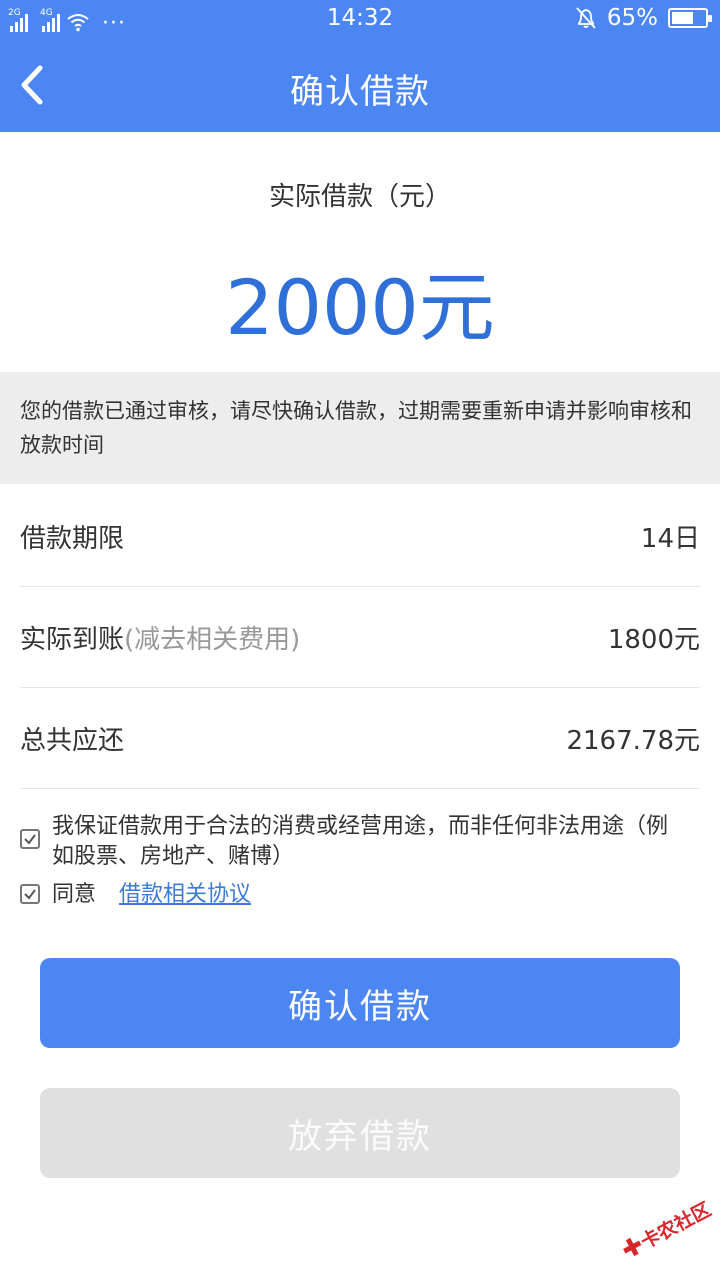  Describe the element at coordinates (360, 637) in the screenshot. I see `detail-row-received: 实际到账(减去相关费用) 1800元` at that location.